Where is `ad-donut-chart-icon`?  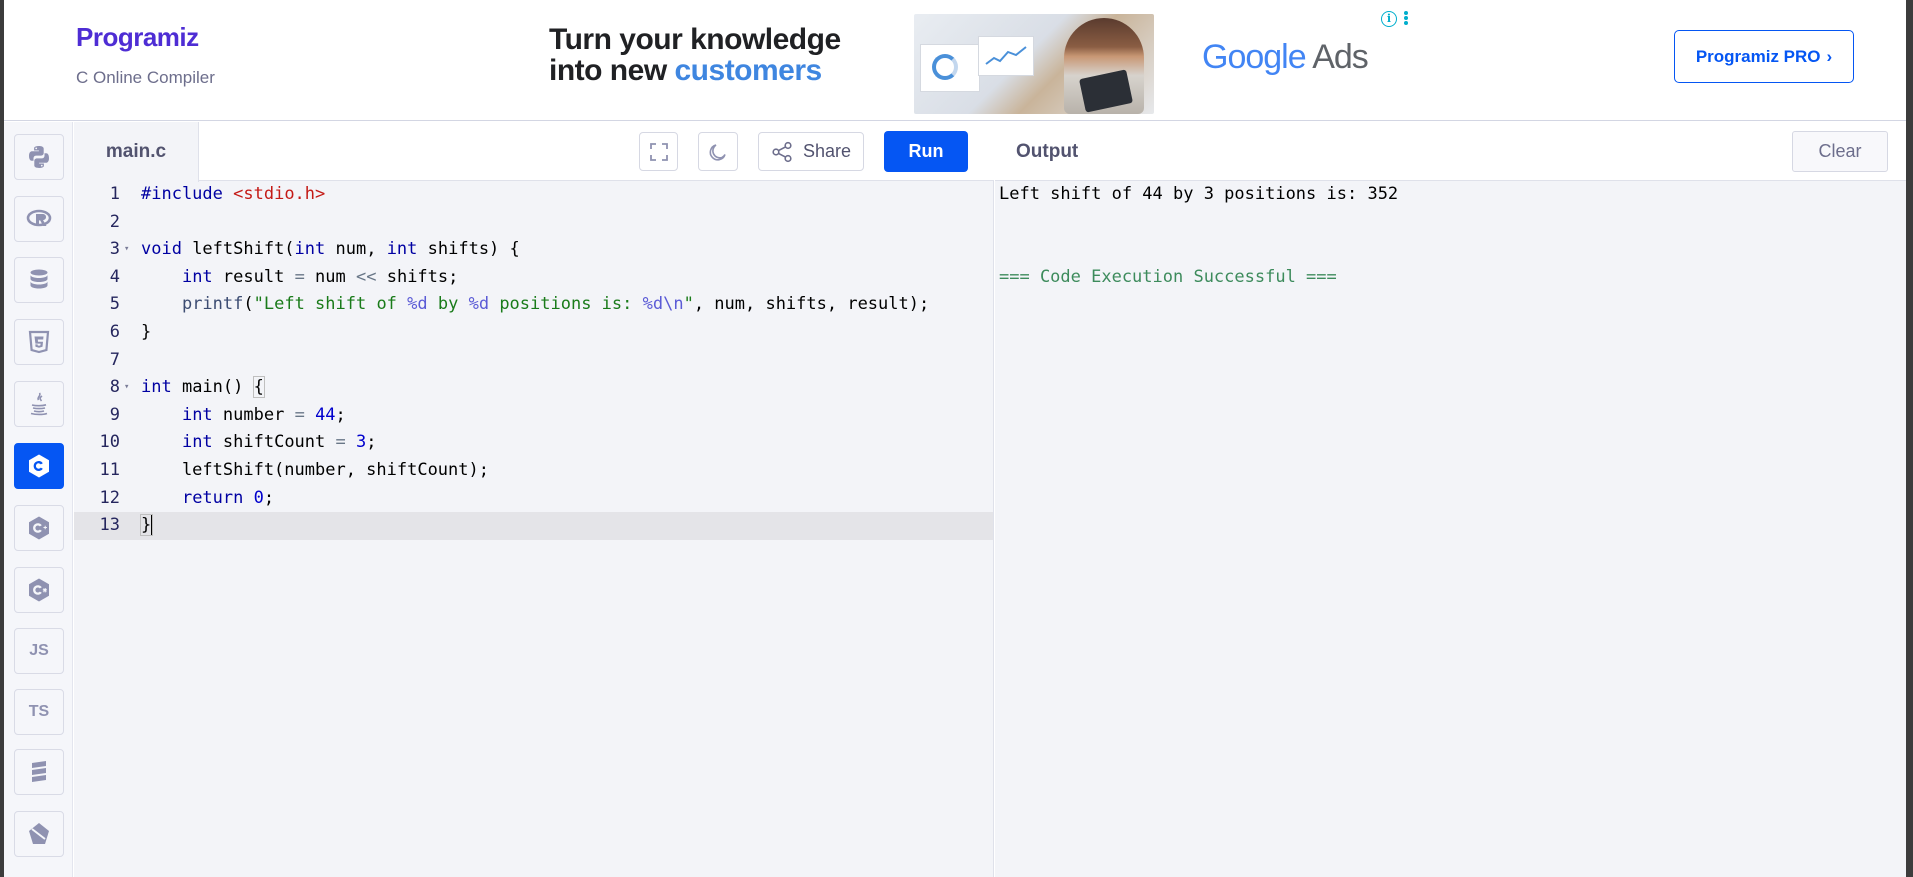 ad-donut-chart-icon is located at coordinates (945, 67).